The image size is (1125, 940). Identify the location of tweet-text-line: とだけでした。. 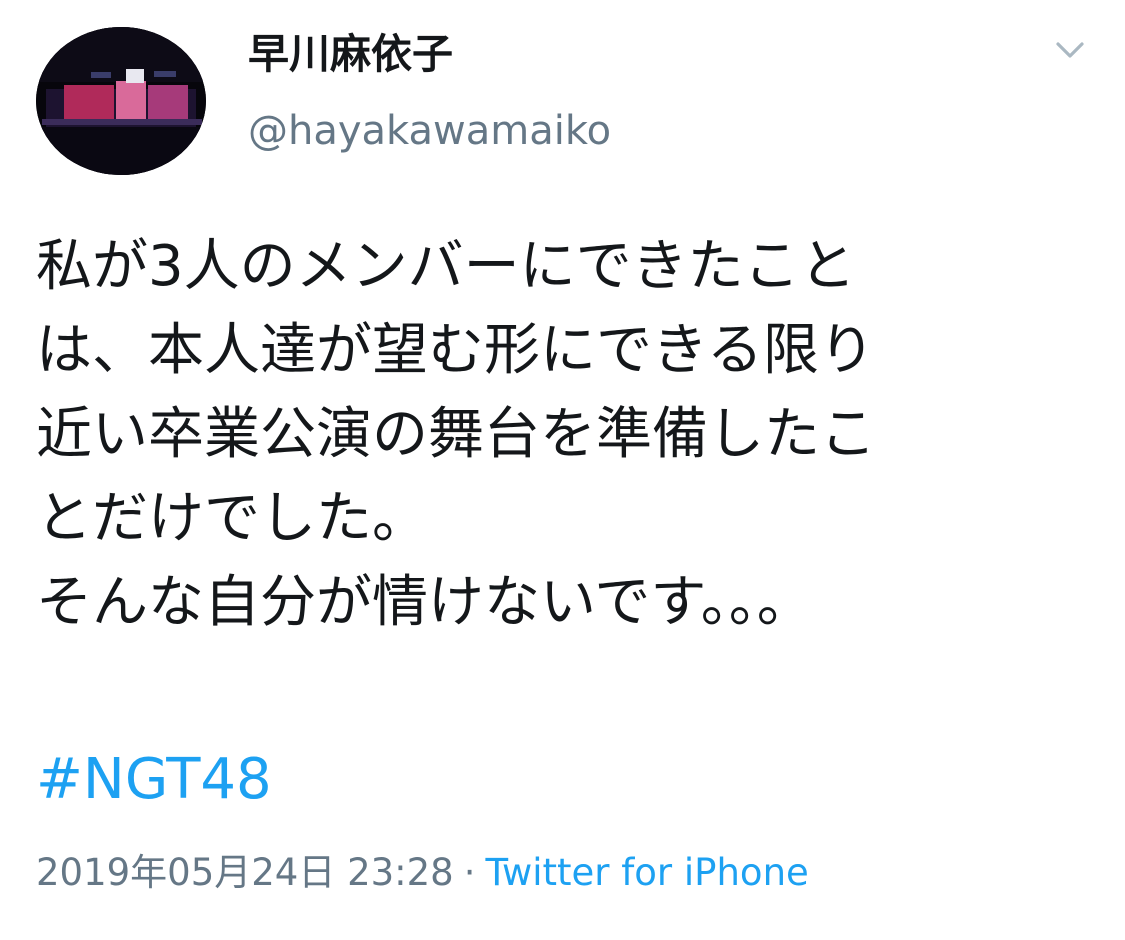
(232, 518).